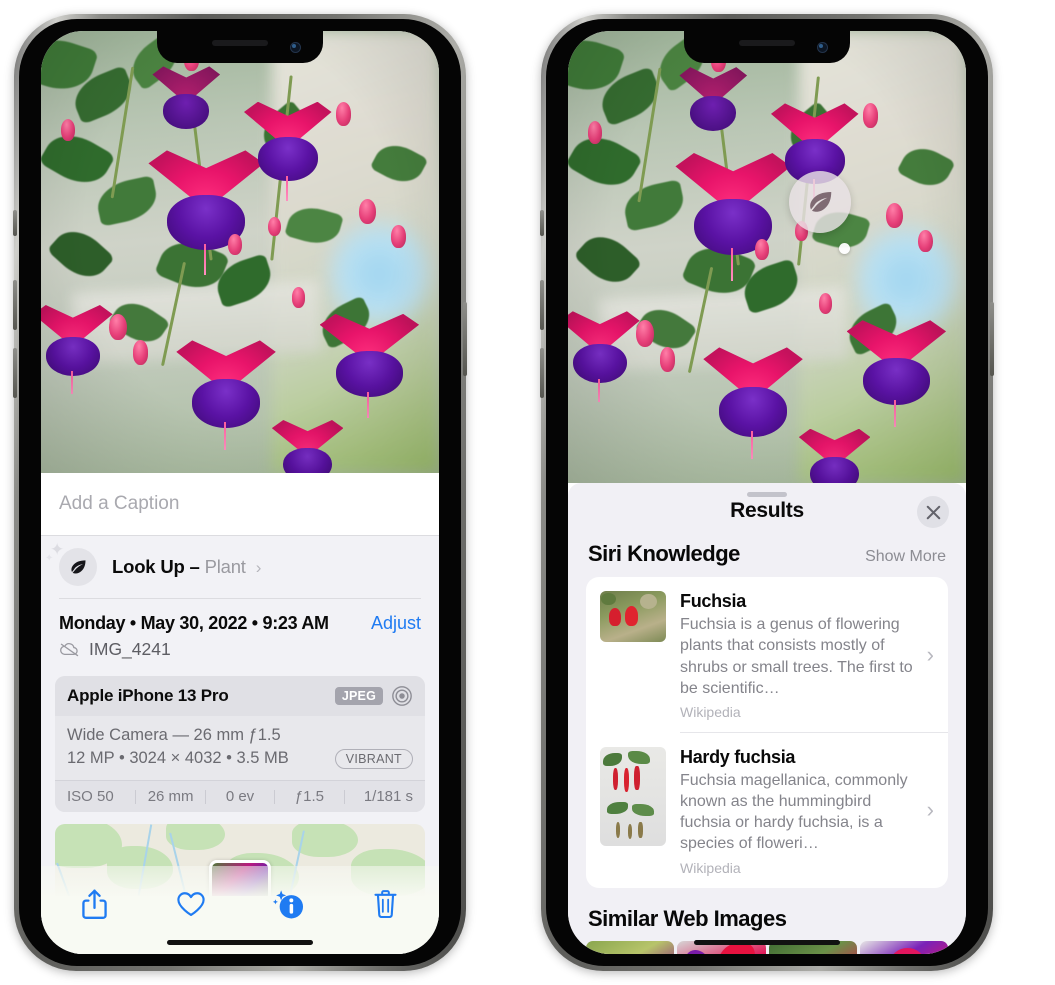  Describe the element at coordinates (358, 695) in the screenshot. I see `format-badge: JPEG` at that location.